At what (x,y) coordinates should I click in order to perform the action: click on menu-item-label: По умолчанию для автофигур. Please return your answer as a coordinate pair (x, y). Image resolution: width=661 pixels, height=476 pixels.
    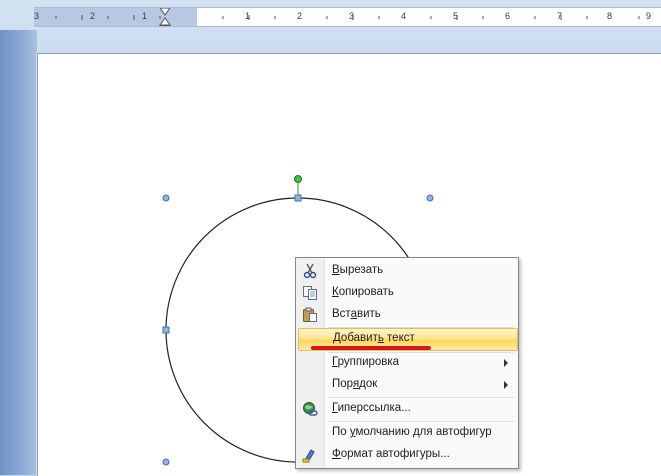
    Looking at the image, I should click on (412, 432).